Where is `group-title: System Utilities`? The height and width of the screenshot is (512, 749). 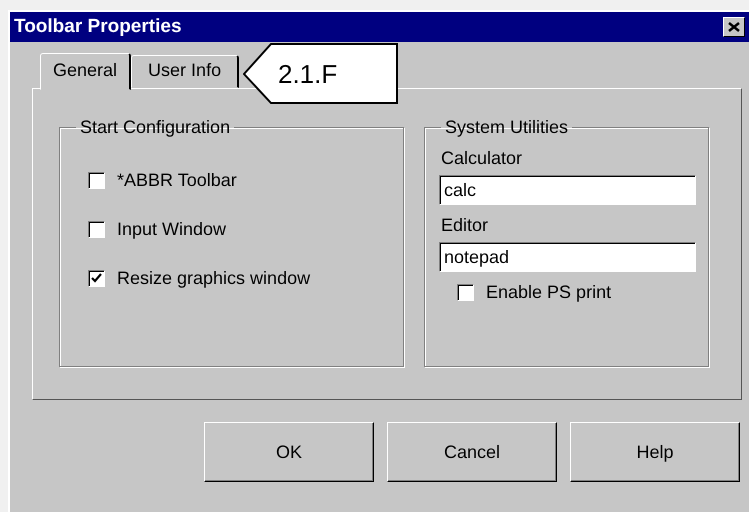 group-title: System Utilities is located at coordinates (507, 127).